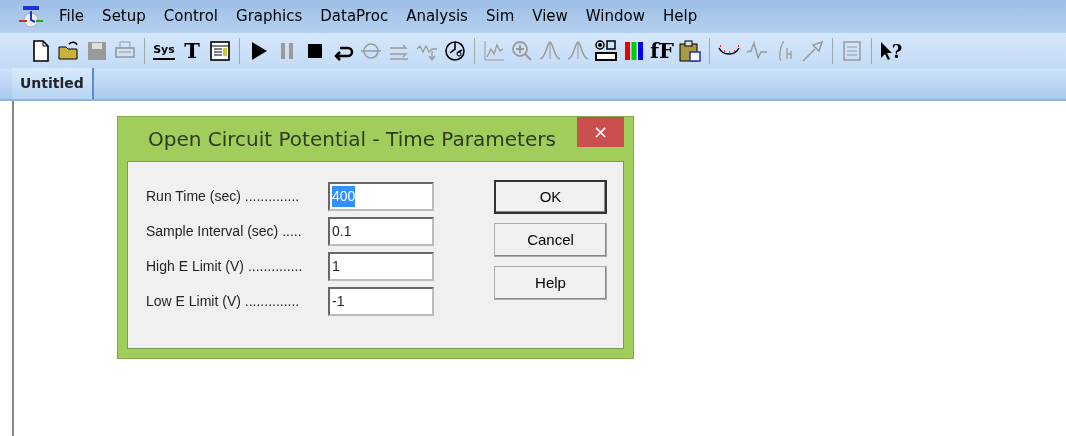 This screenshot has height=436, width=1066. What do you see at coordinates (500, 16) in the screenshot?
I see `menu-item: Sim` at bounding box center [500, 16].